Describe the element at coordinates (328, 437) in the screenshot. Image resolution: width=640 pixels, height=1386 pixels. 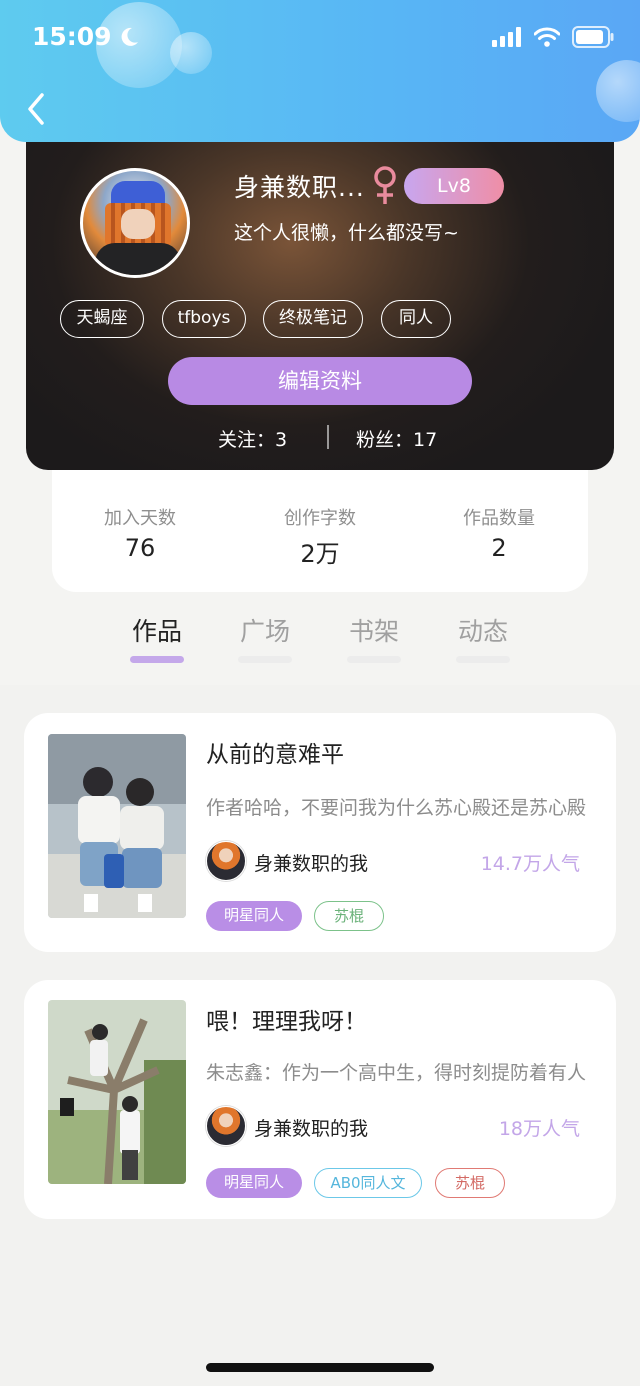
I see `divider` at that location.